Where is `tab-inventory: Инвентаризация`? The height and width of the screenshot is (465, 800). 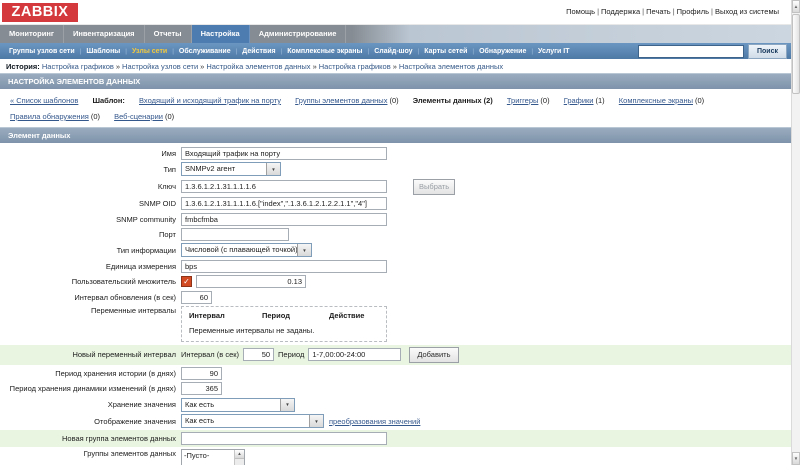 tab-inventory: Инвентаризация is located at coordinates (104, 34).